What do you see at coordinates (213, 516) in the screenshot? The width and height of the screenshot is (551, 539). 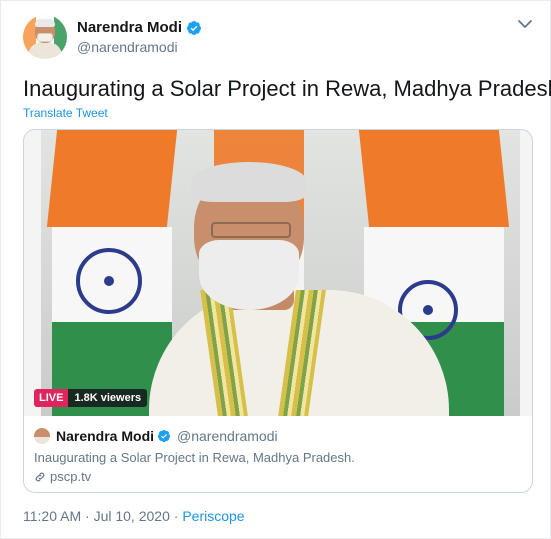 I see `tweet-source-link: Periscope` at bounding box center [213, 516].